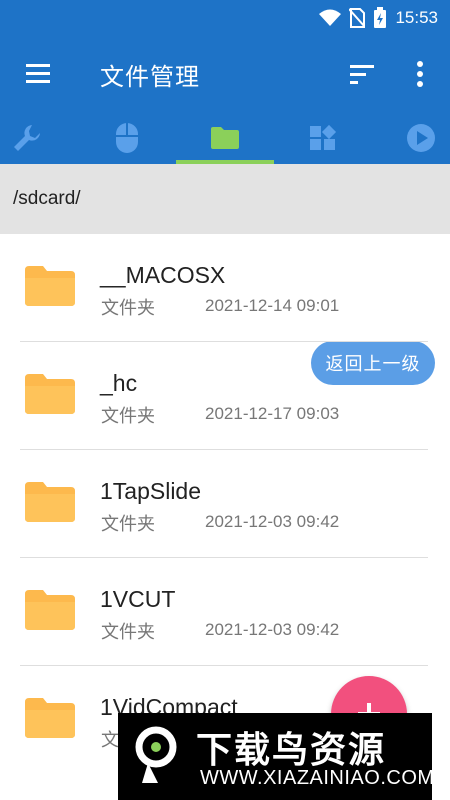 The width and height of the screenshot is (450, 800). I want to click on current-path: /sdcard/, so click(47, 198).